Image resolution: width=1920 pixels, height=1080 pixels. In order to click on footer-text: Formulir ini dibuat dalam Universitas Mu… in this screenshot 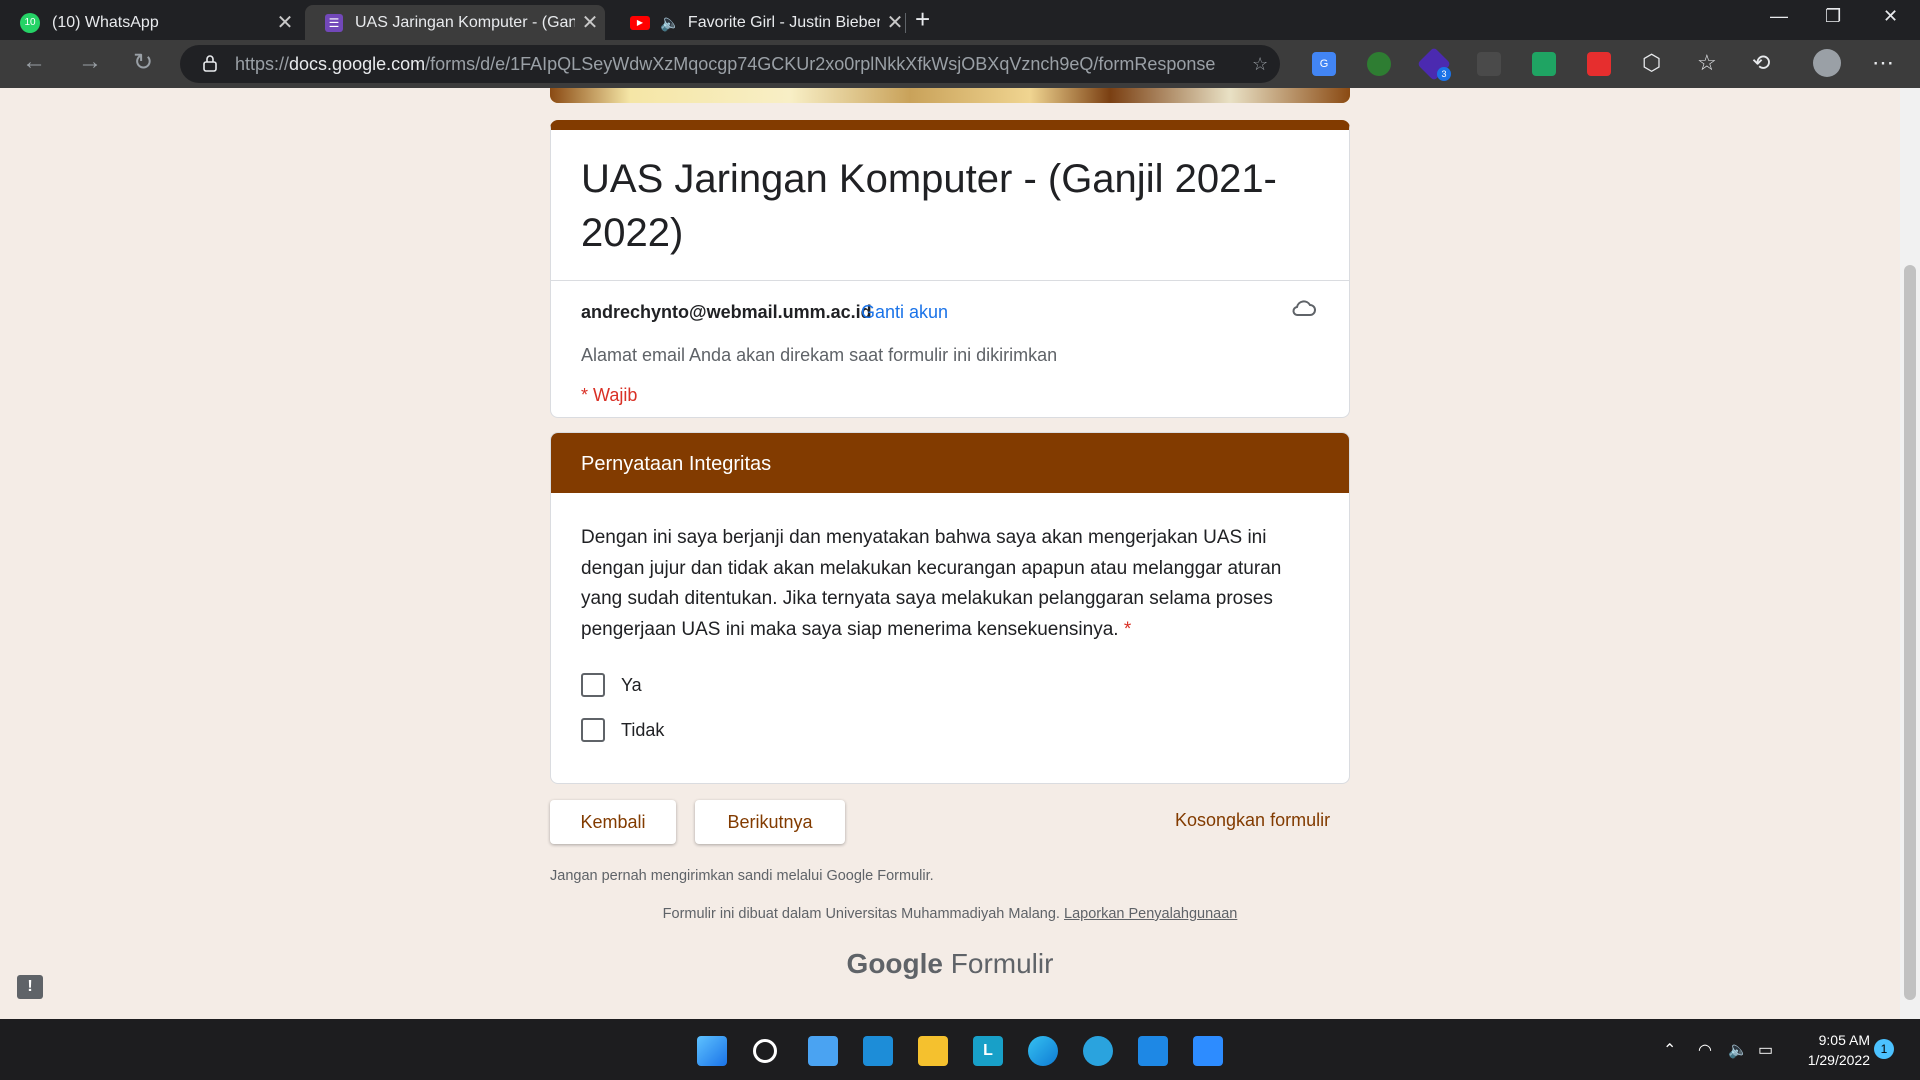, I will do `click(861, 914)`.